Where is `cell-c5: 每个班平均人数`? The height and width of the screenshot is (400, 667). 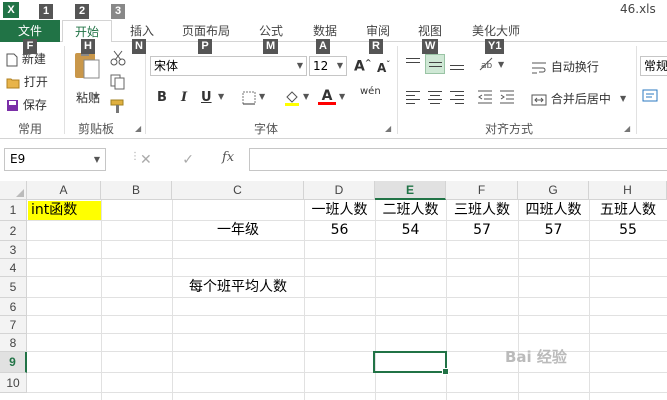 cell-c5: 每个班平均人数 is located at coordinates (238, 287).